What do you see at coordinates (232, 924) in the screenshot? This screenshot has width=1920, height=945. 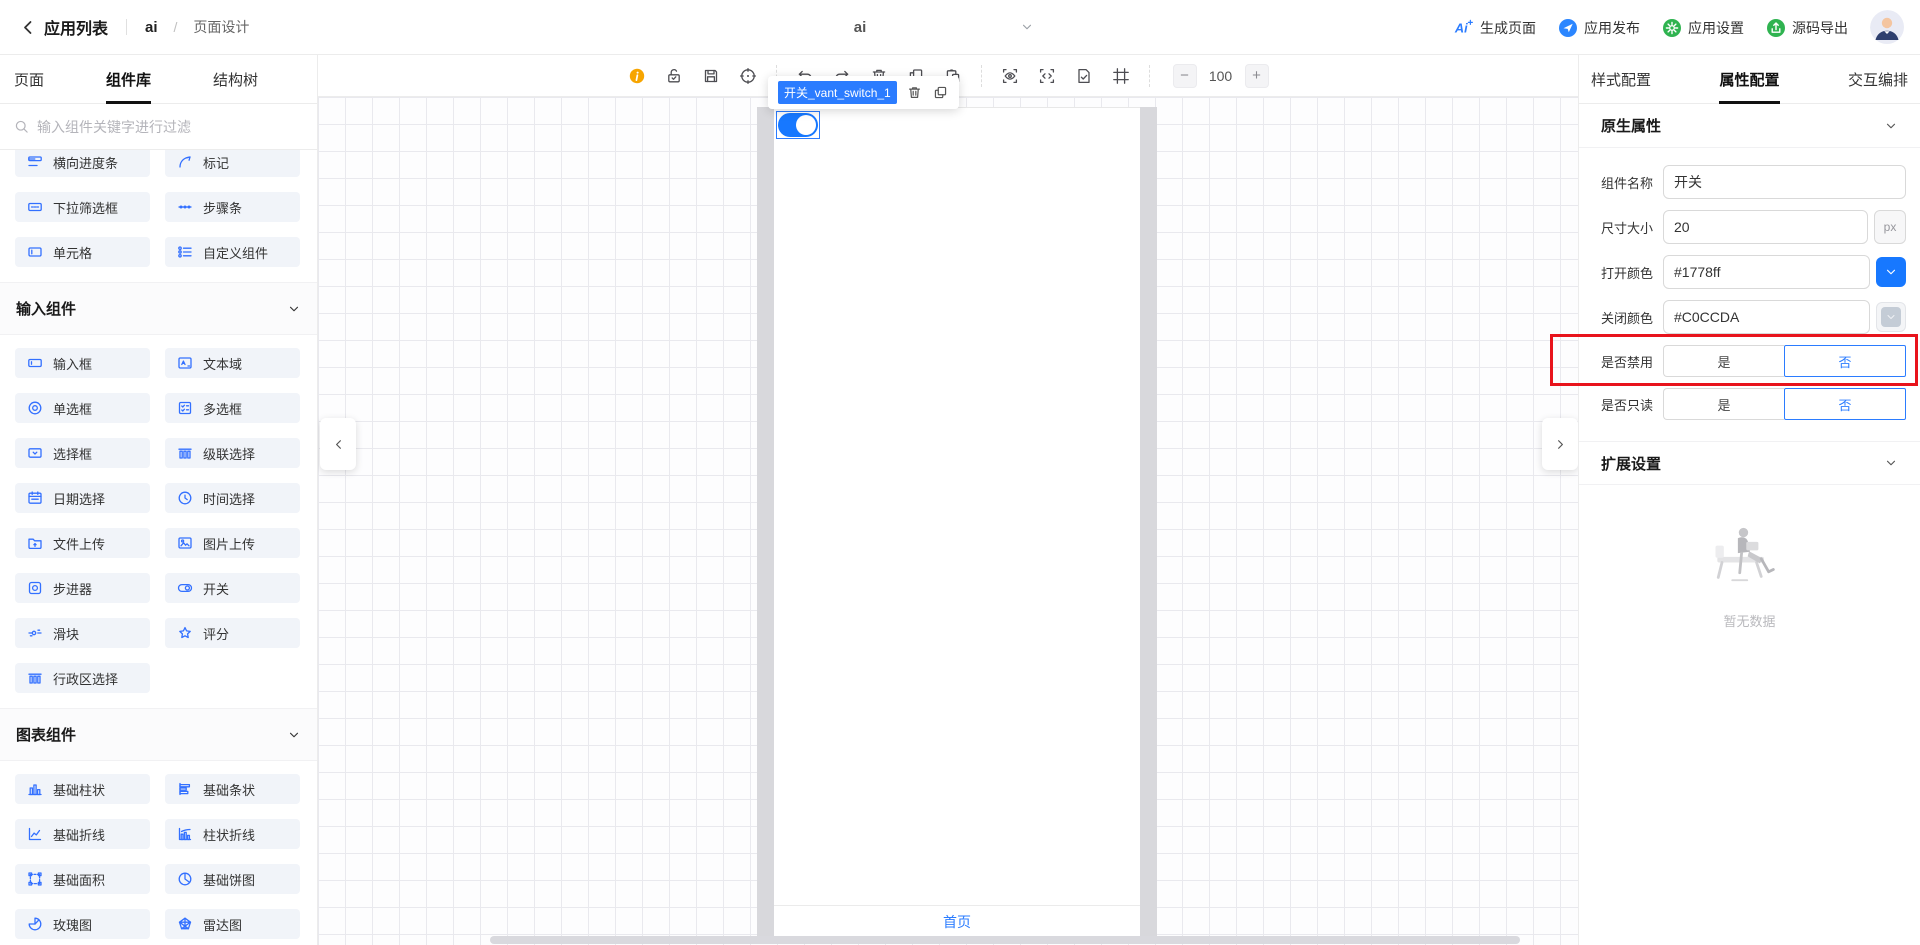 I see `component-chip: 雷达图` at bounding box center [232, 924].